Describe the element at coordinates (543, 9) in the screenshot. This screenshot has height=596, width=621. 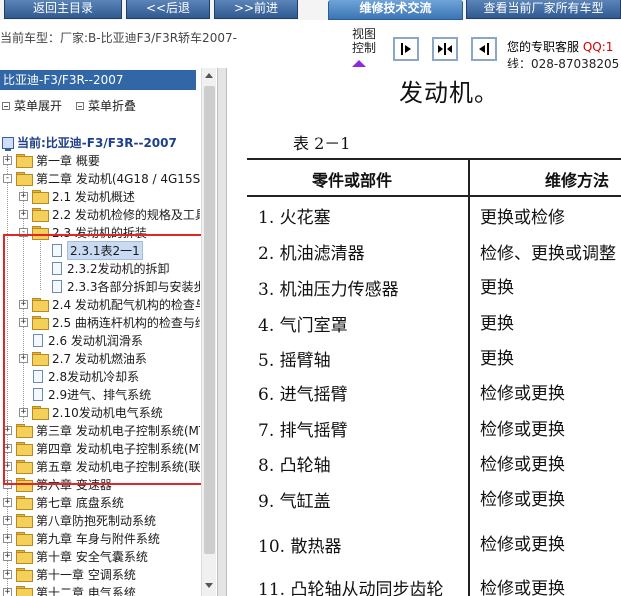
I see `tab-all-models: 查看当前厂家所有车型` at that location.